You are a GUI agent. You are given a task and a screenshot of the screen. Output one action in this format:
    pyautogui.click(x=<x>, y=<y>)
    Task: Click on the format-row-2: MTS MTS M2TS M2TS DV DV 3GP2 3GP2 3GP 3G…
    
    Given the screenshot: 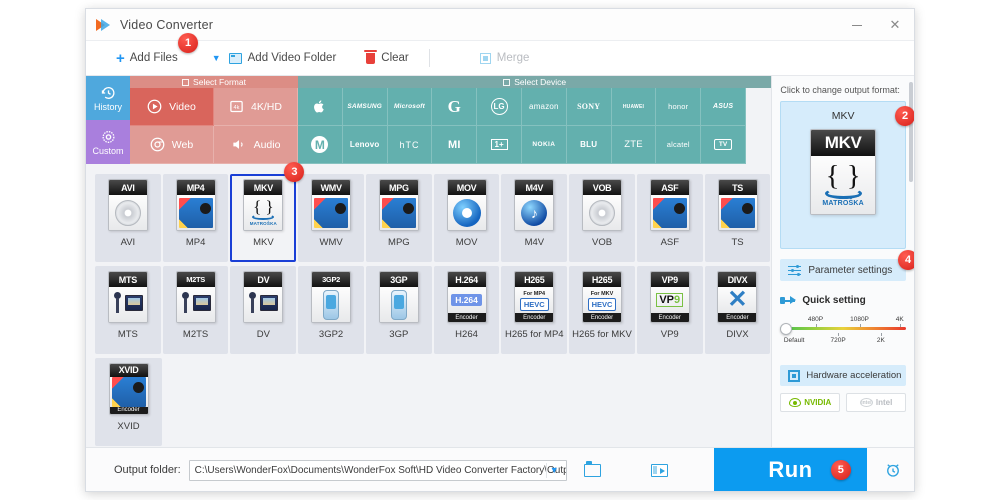 What is the action you would take?
    pyautogui.click(x=432, y=310)
    